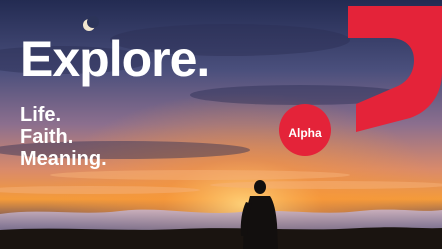 Image resolution: width=442 pixels, height=249 pixels. What do you see at coordinates (63, 159) in the screenshot?
I see `tagline-meaning: Meaning.` at bounding box center [63, 159].